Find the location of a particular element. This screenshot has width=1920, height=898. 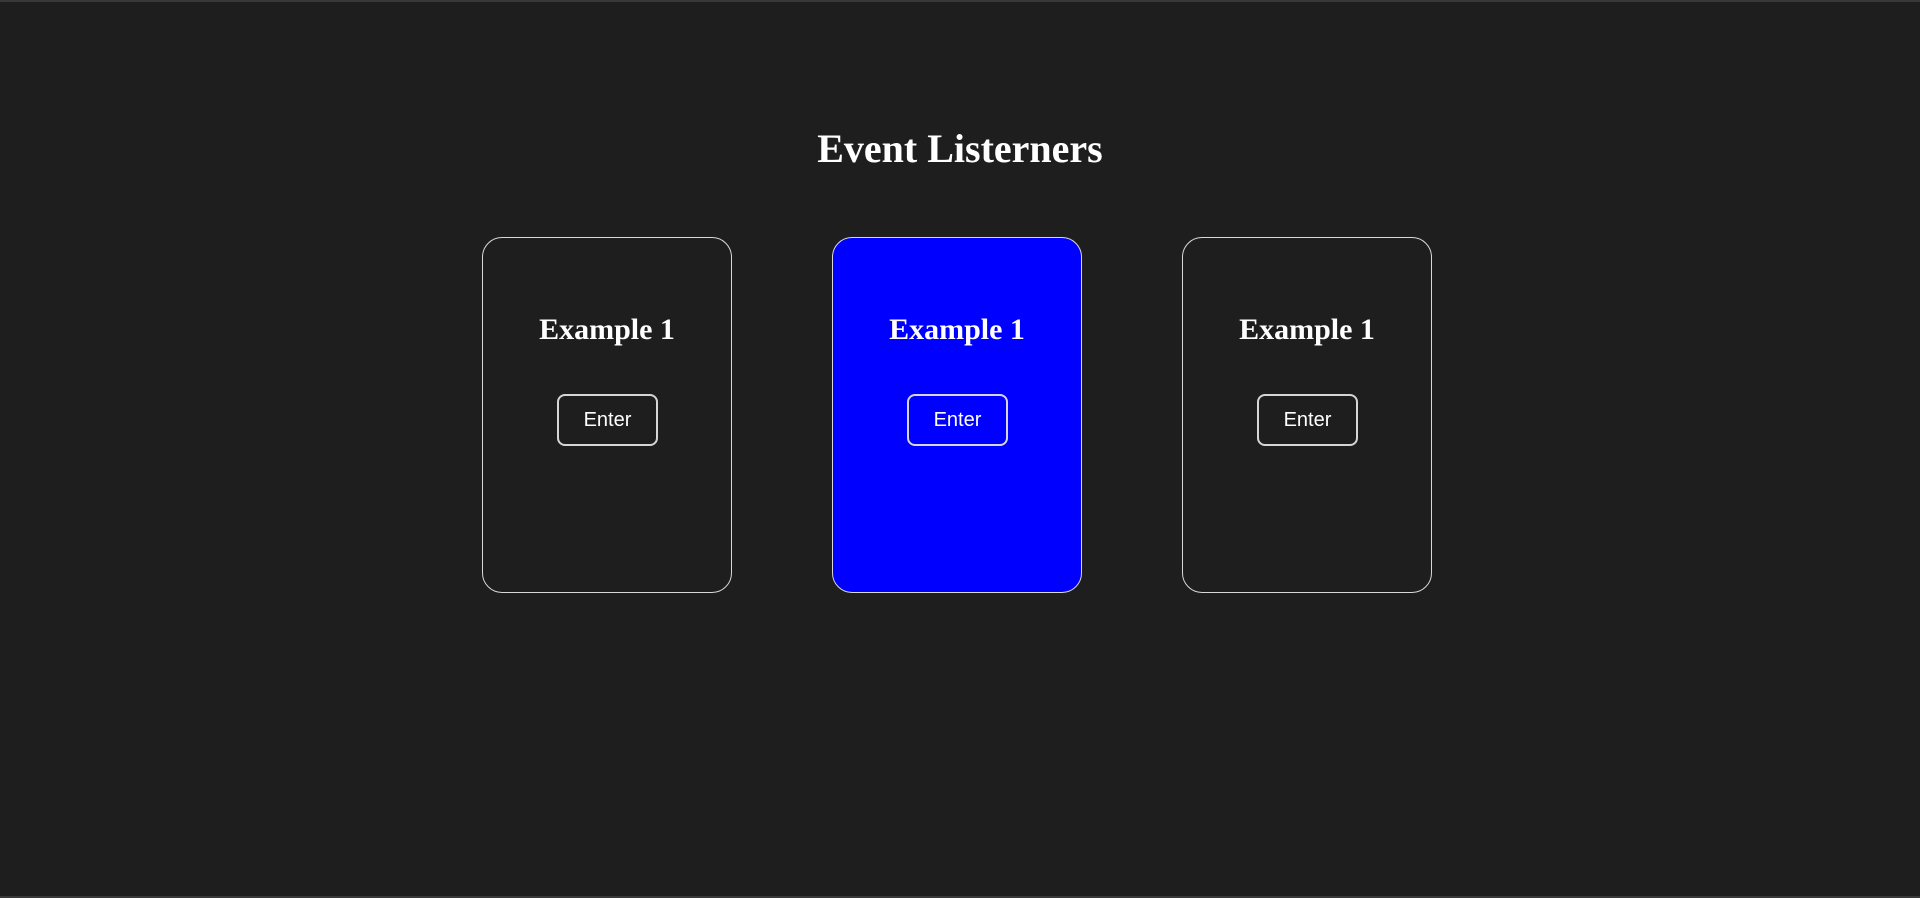

example-card-2: Example 1 Enter is located at coordinates (957, 415).